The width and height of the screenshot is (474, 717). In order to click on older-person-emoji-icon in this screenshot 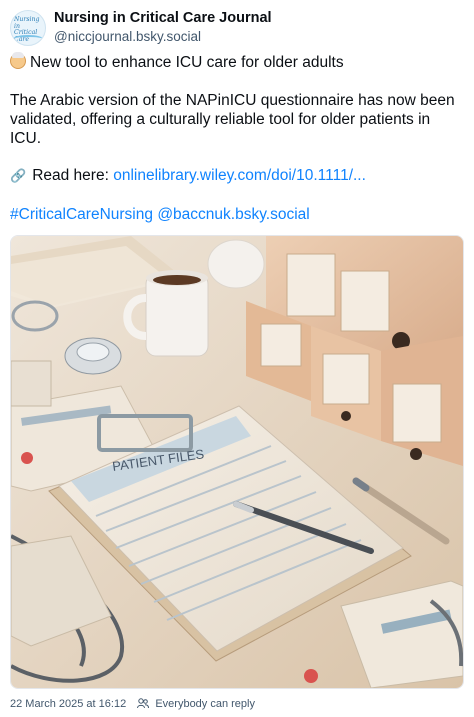, I will do `click(18, 60)`.